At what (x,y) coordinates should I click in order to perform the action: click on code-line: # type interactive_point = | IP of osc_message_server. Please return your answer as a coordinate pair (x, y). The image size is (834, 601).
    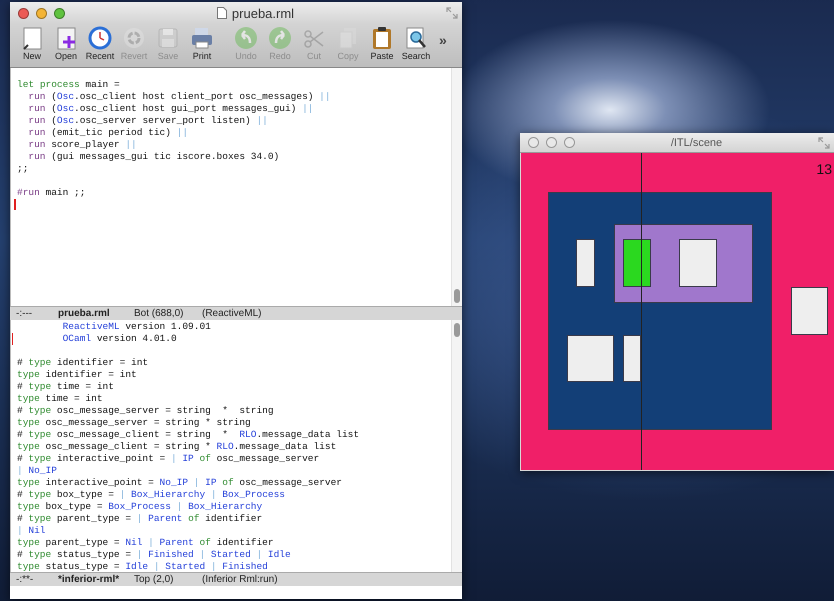
    Looking at the image, I should click on (168, 458).